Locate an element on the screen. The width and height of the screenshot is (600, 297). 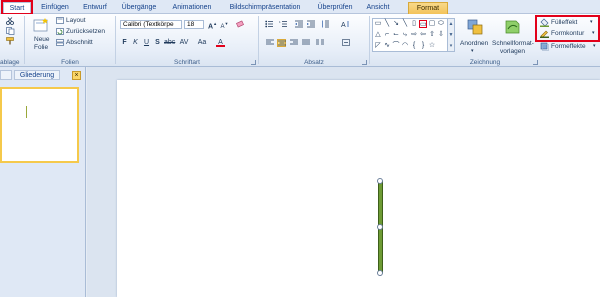
underline-button: U is located at coordinates (146, 43).